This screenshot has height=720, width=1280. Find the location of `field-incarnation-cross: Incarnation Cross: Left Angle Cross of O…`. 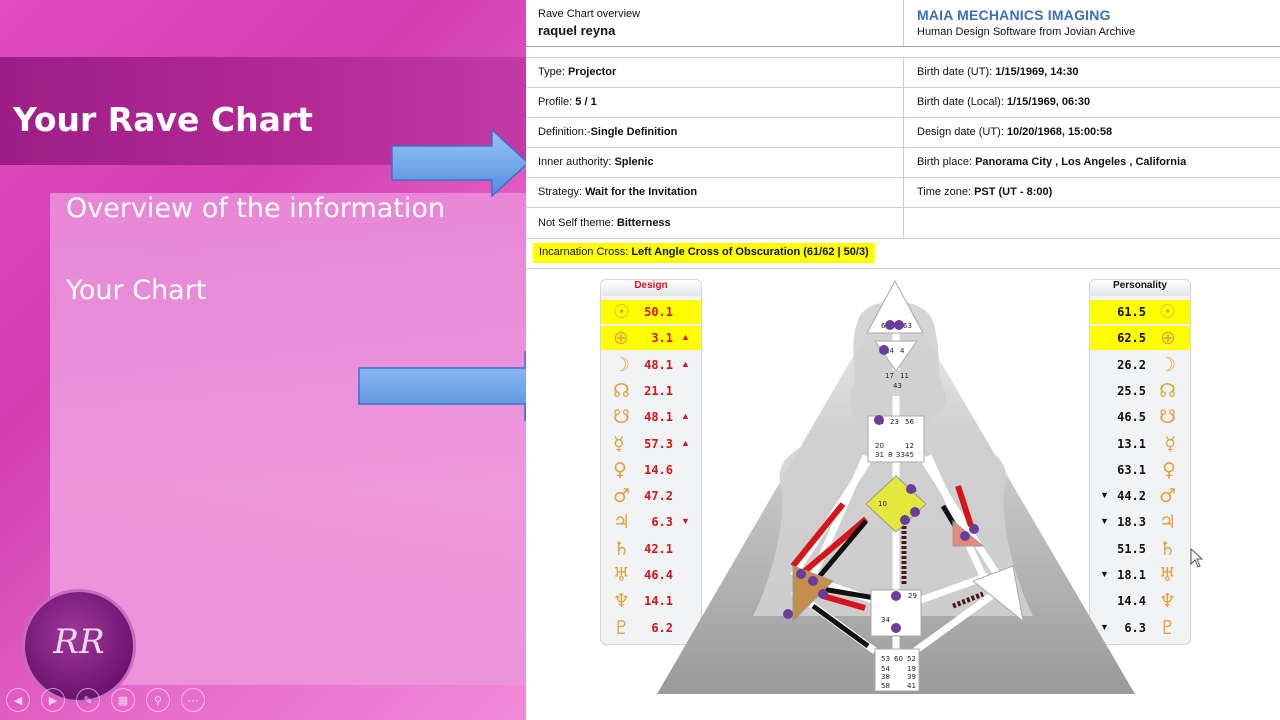

field-incarnation-cross: Incarnation Cross: Left Angle Cross of O… is located at coordinates (704, 253).